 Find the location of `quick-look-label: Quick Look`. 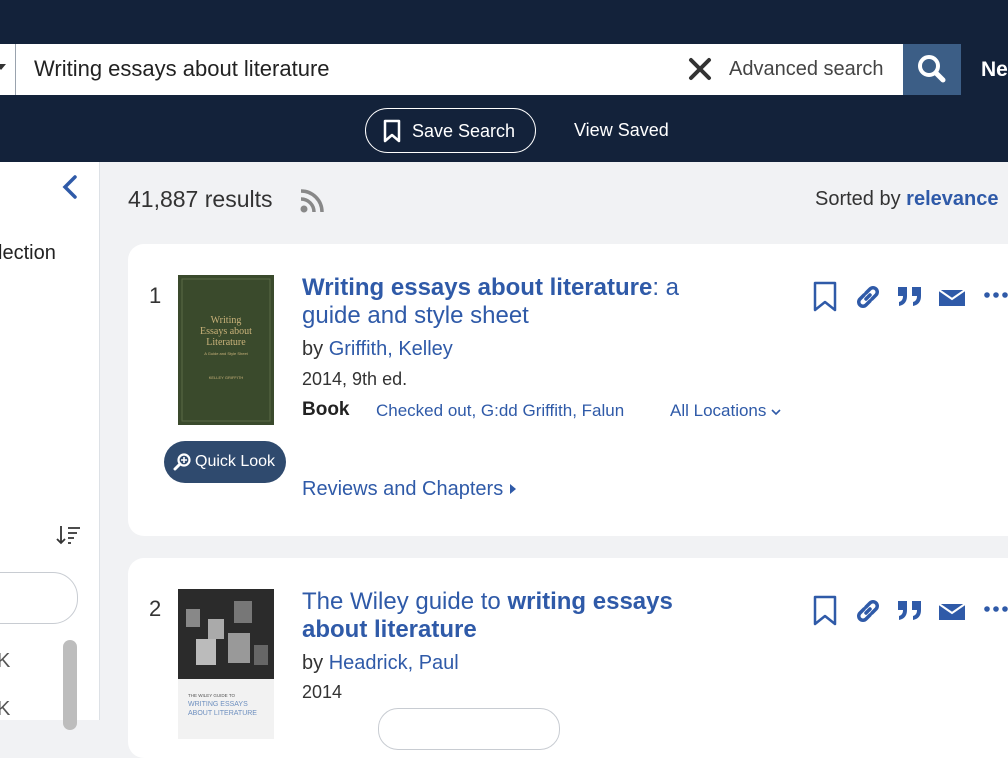

quick-look-label: Quick Look is located at coordinates (235, 461).